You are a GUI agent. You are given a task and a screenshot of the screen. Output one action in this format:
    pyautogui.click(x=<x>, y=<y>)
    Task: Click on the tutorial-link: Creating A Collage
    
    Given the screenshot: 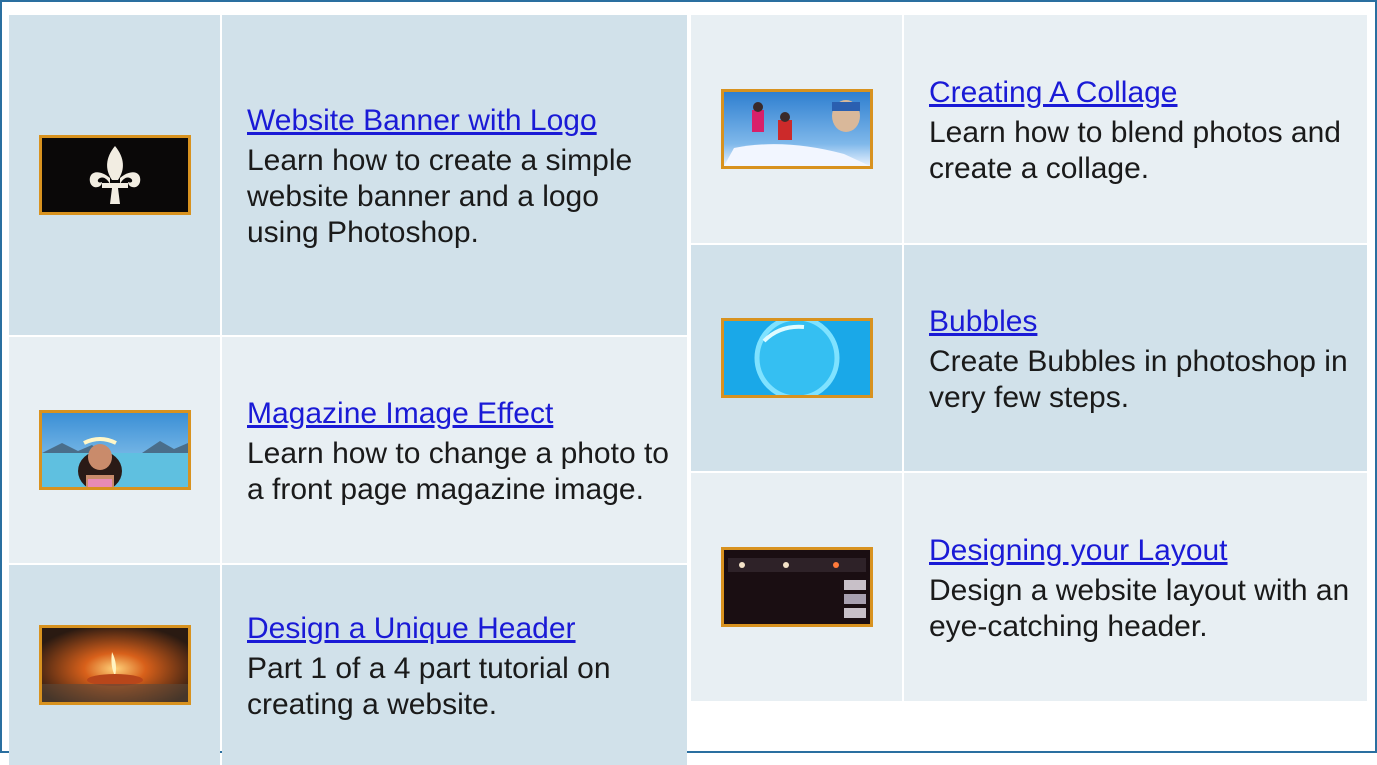 What is the action you would take?
    pyautogui.click(x=1148, y=93)
    